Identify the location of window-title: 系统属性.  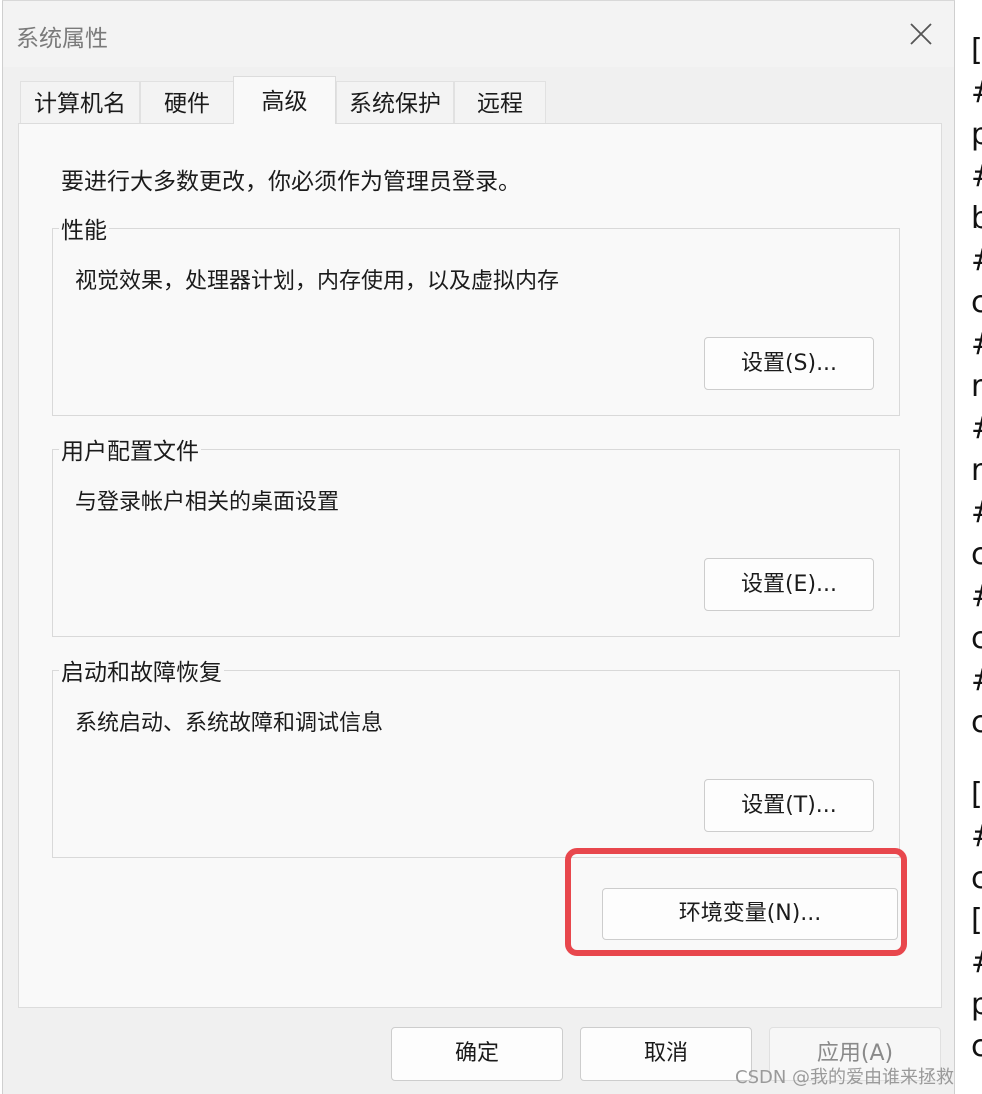
(62, 39).